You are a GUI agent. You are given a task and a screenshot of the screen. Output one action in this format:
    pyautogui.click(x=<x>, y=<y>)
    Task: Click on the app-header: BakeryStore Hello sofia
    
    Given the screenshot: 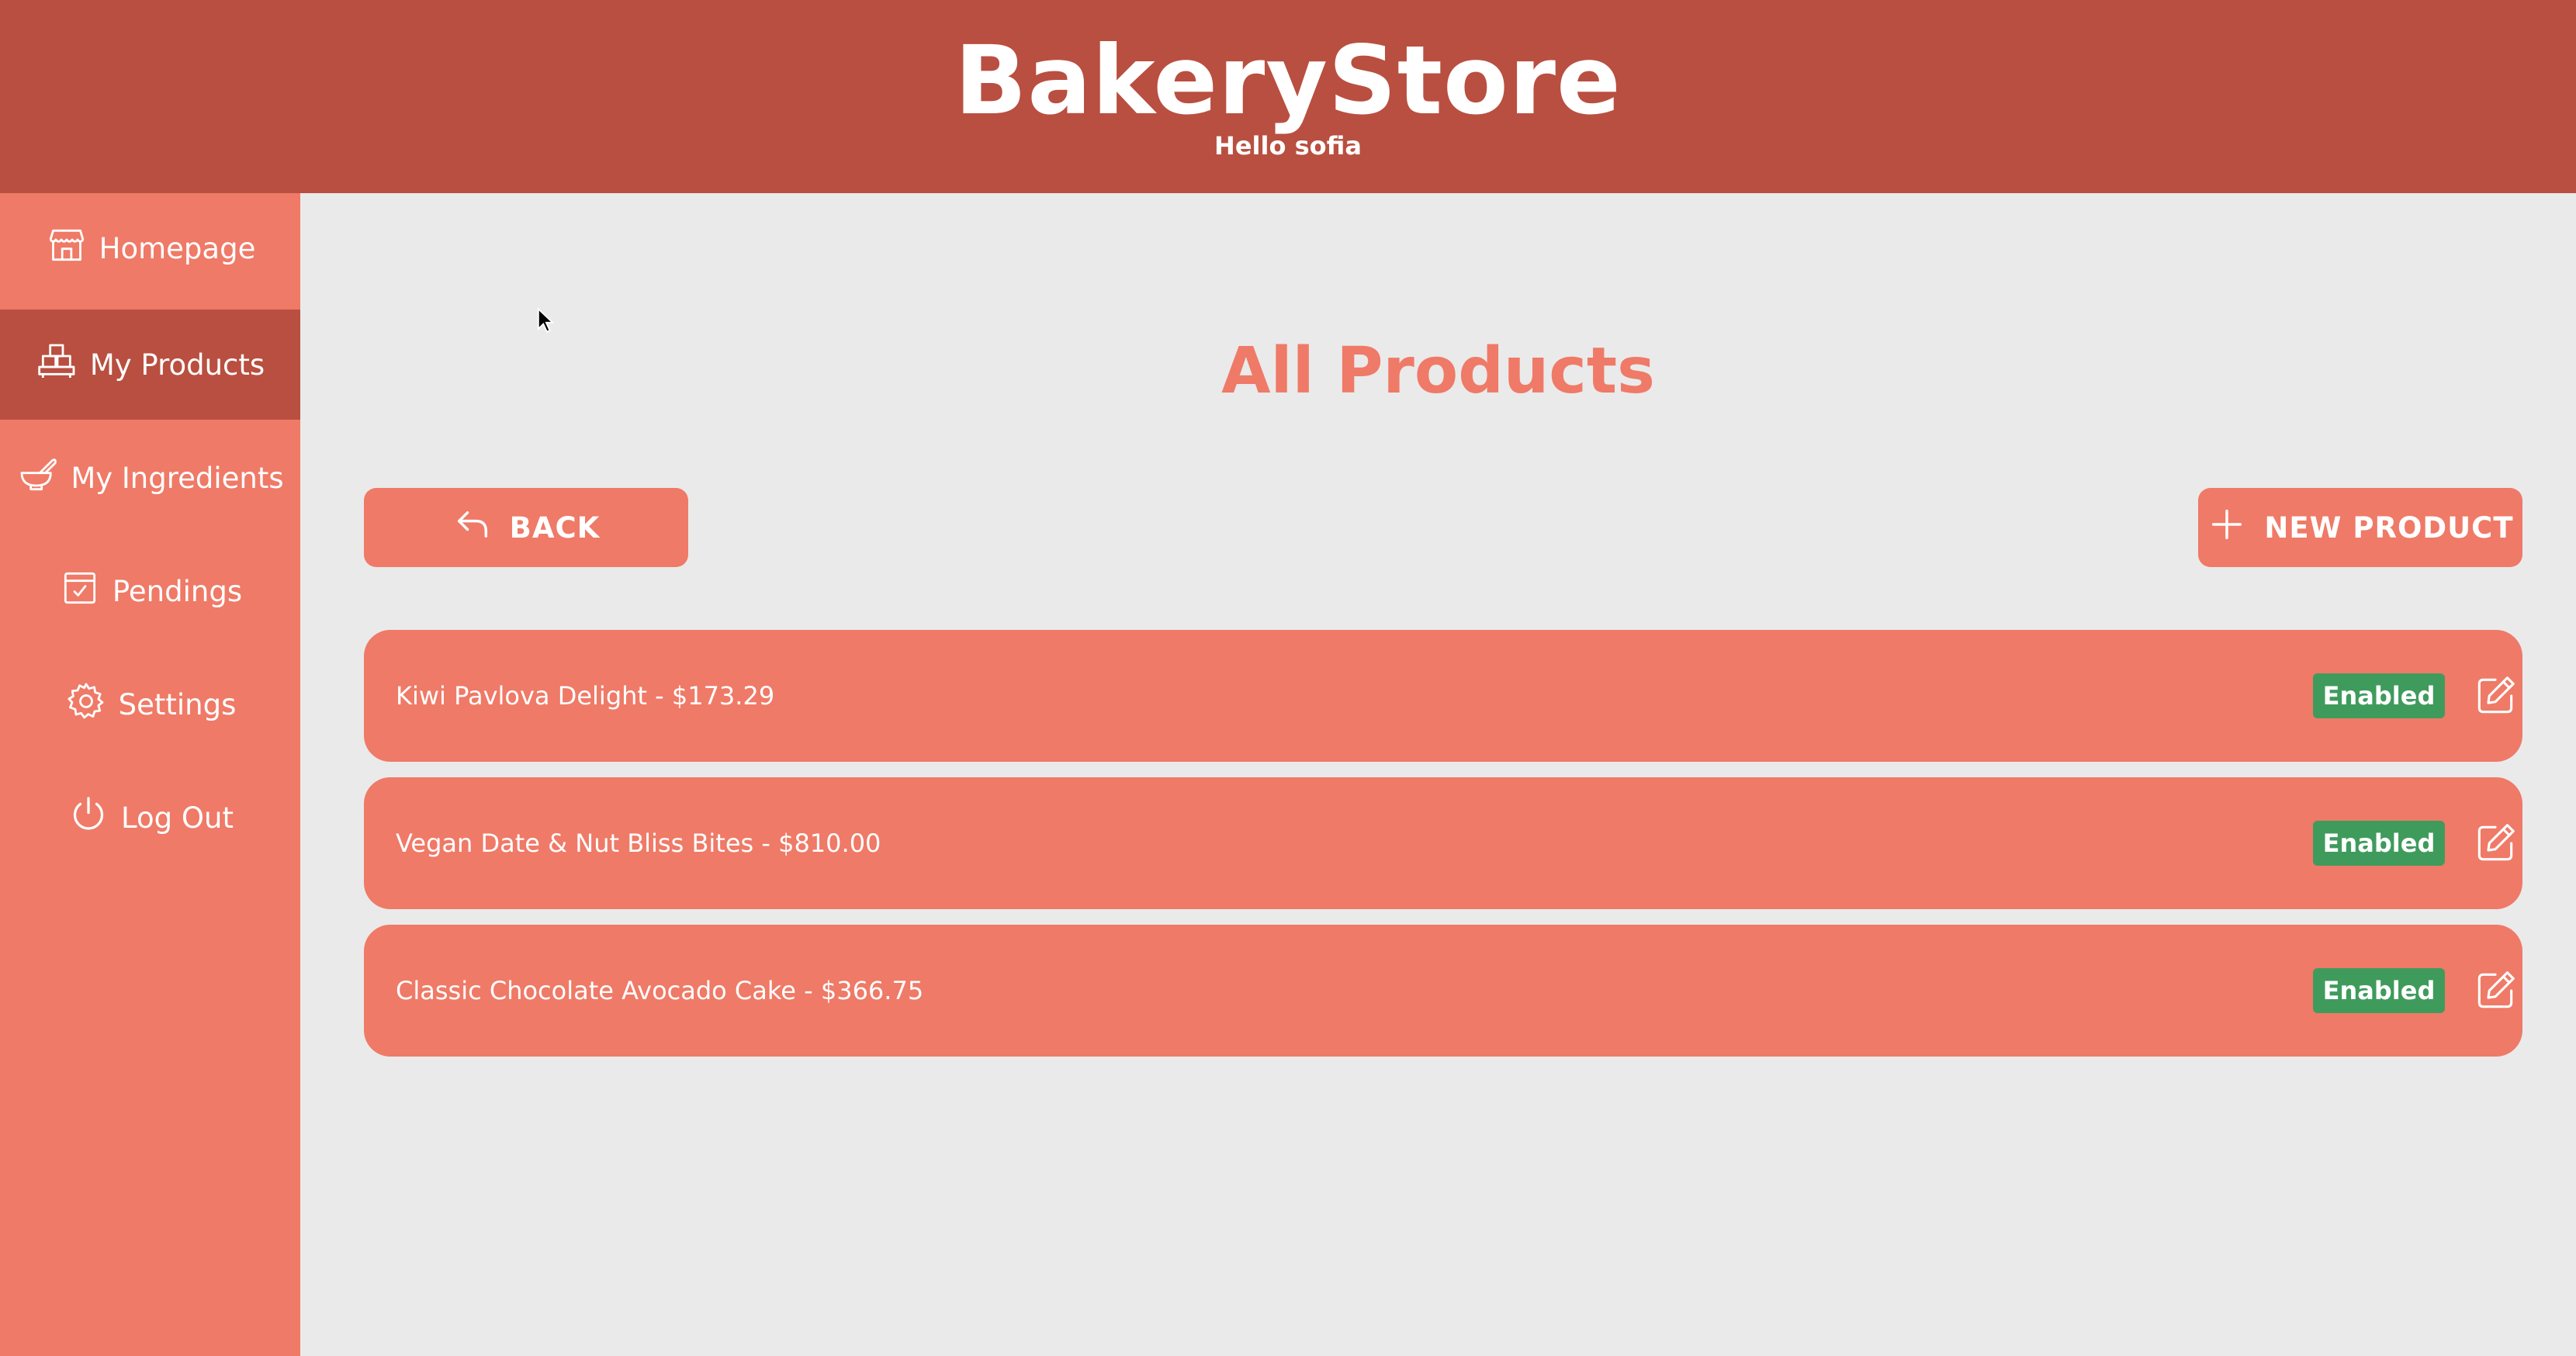 What is the action you would take?
    pyautogui.click(x=1288, y=96)
    